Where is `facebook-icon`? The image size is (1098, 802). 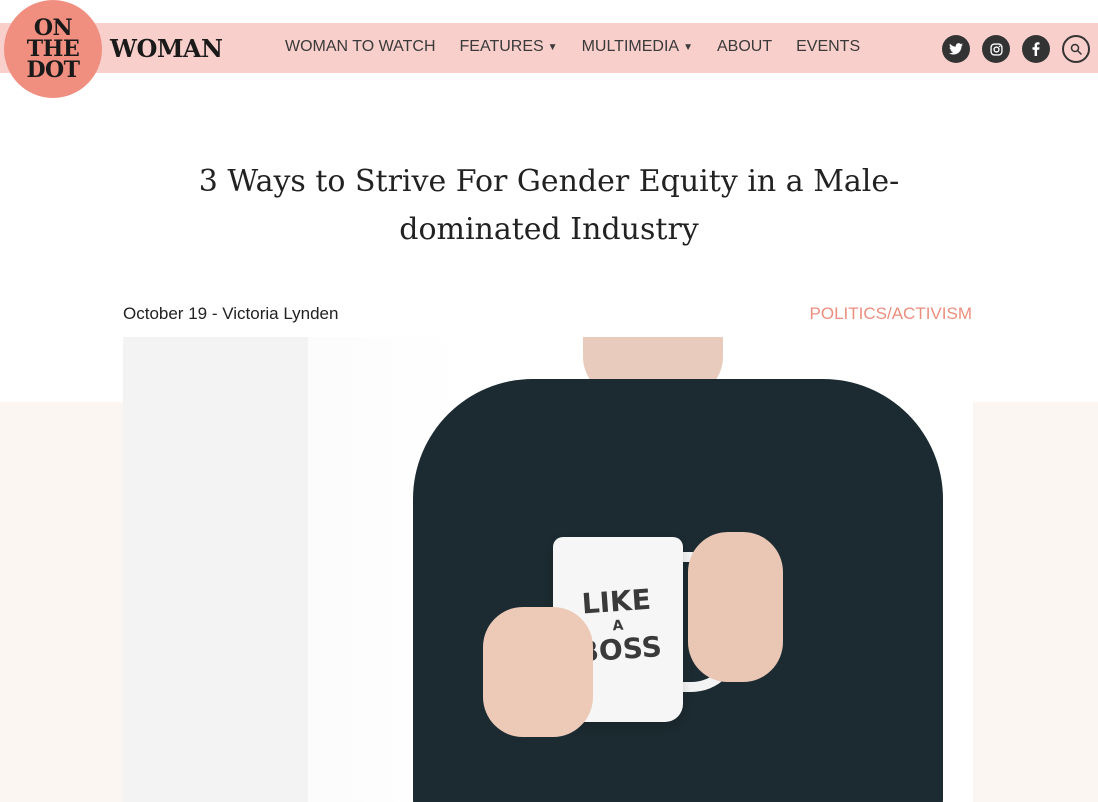
facebook-icon is located at coordinates (1036, 49).